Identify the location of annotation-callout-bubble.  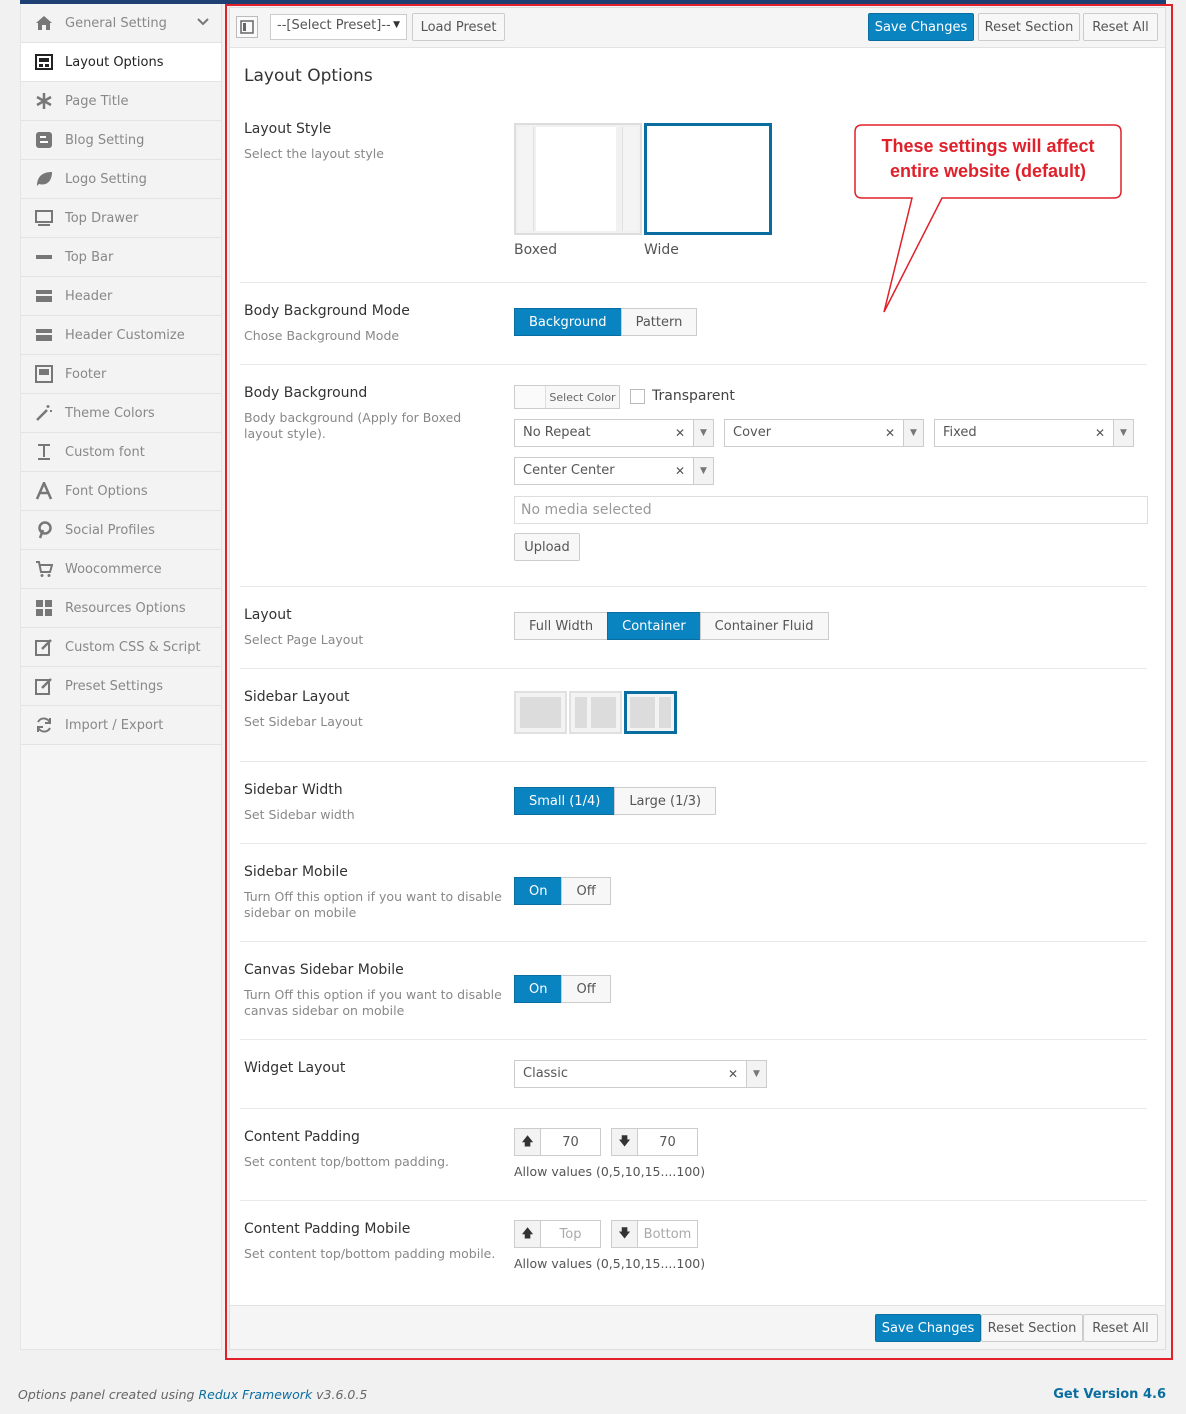
(988, 218).